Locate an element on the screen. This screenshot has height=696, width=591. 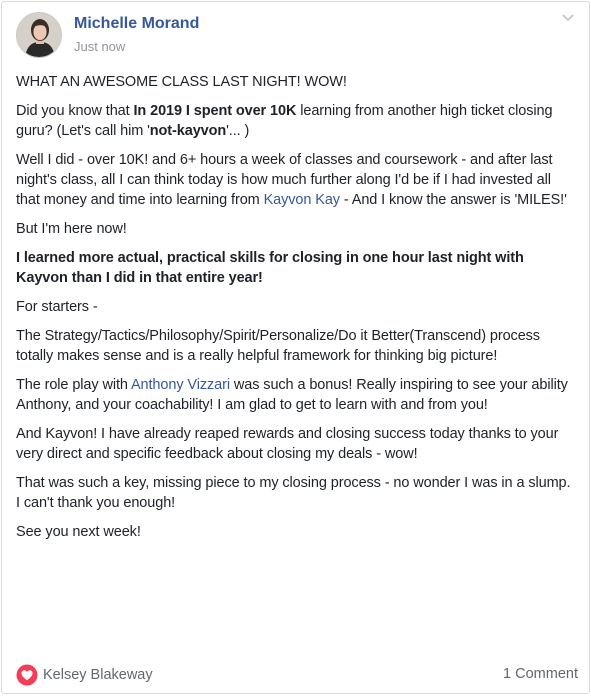
post-paragraph: WHAT AN AWESOME CLASS LAST NIGHT! WOW! is located at coordinates (181, 82).